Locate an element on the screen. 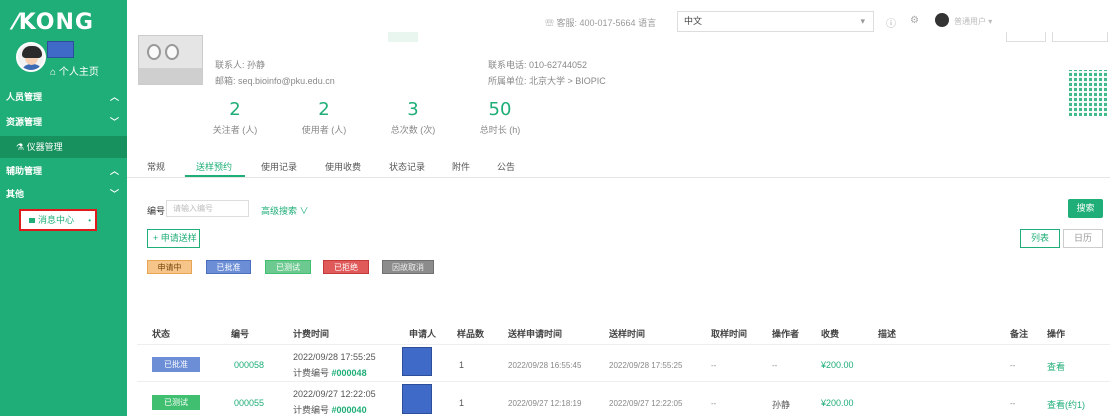  stat-total-hours: 50 总时长 (h) is located at coordinates (500, 117).